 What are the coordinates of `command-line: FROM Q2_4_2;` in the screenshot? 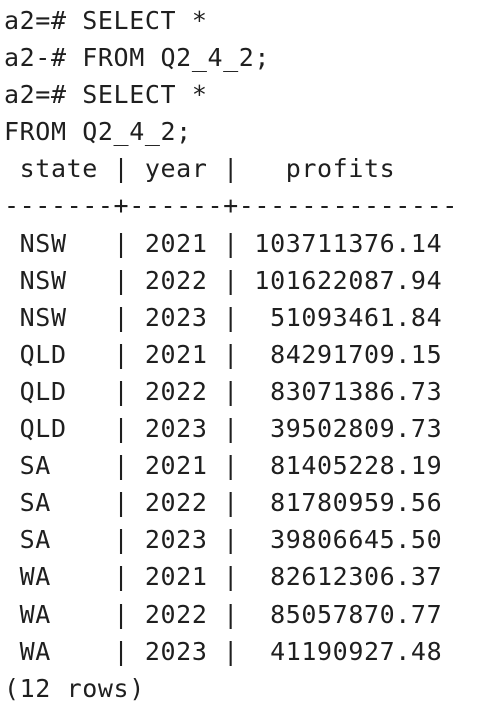 It's located at (98, 132).